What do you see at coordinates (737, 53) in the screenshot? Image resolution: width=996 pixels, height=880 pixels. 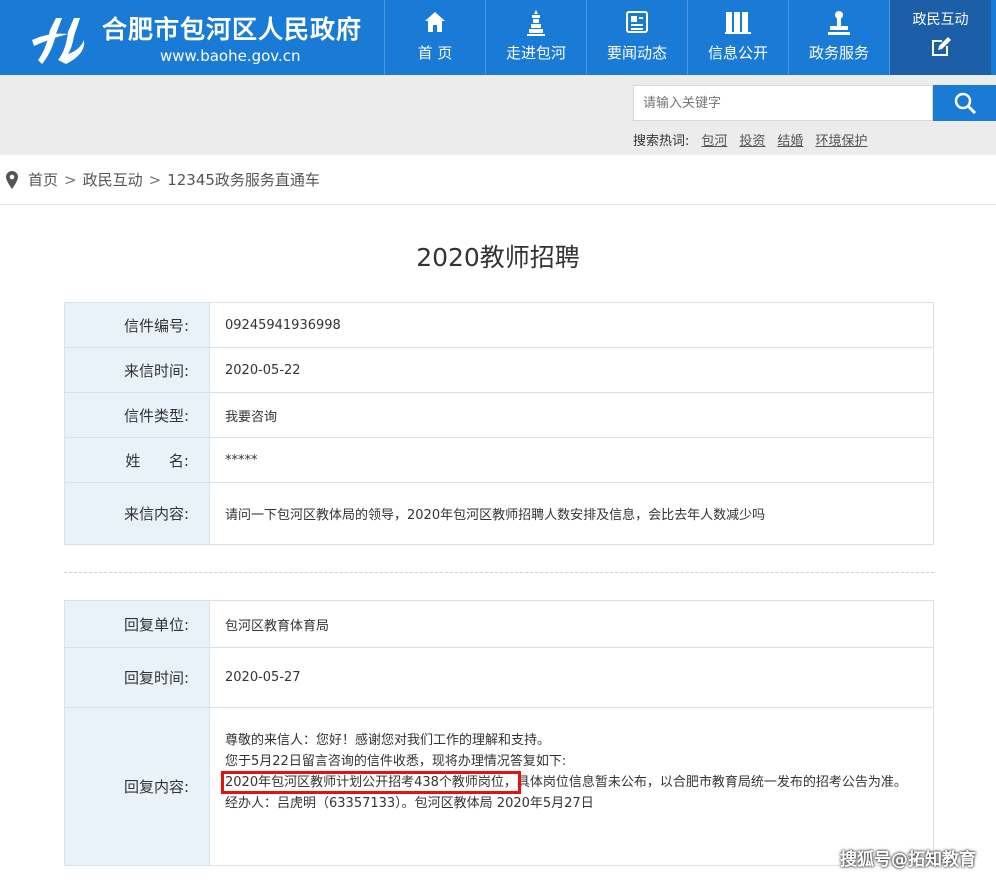 I see `nav-label: 信息公开` at bounding box center [737, 53].